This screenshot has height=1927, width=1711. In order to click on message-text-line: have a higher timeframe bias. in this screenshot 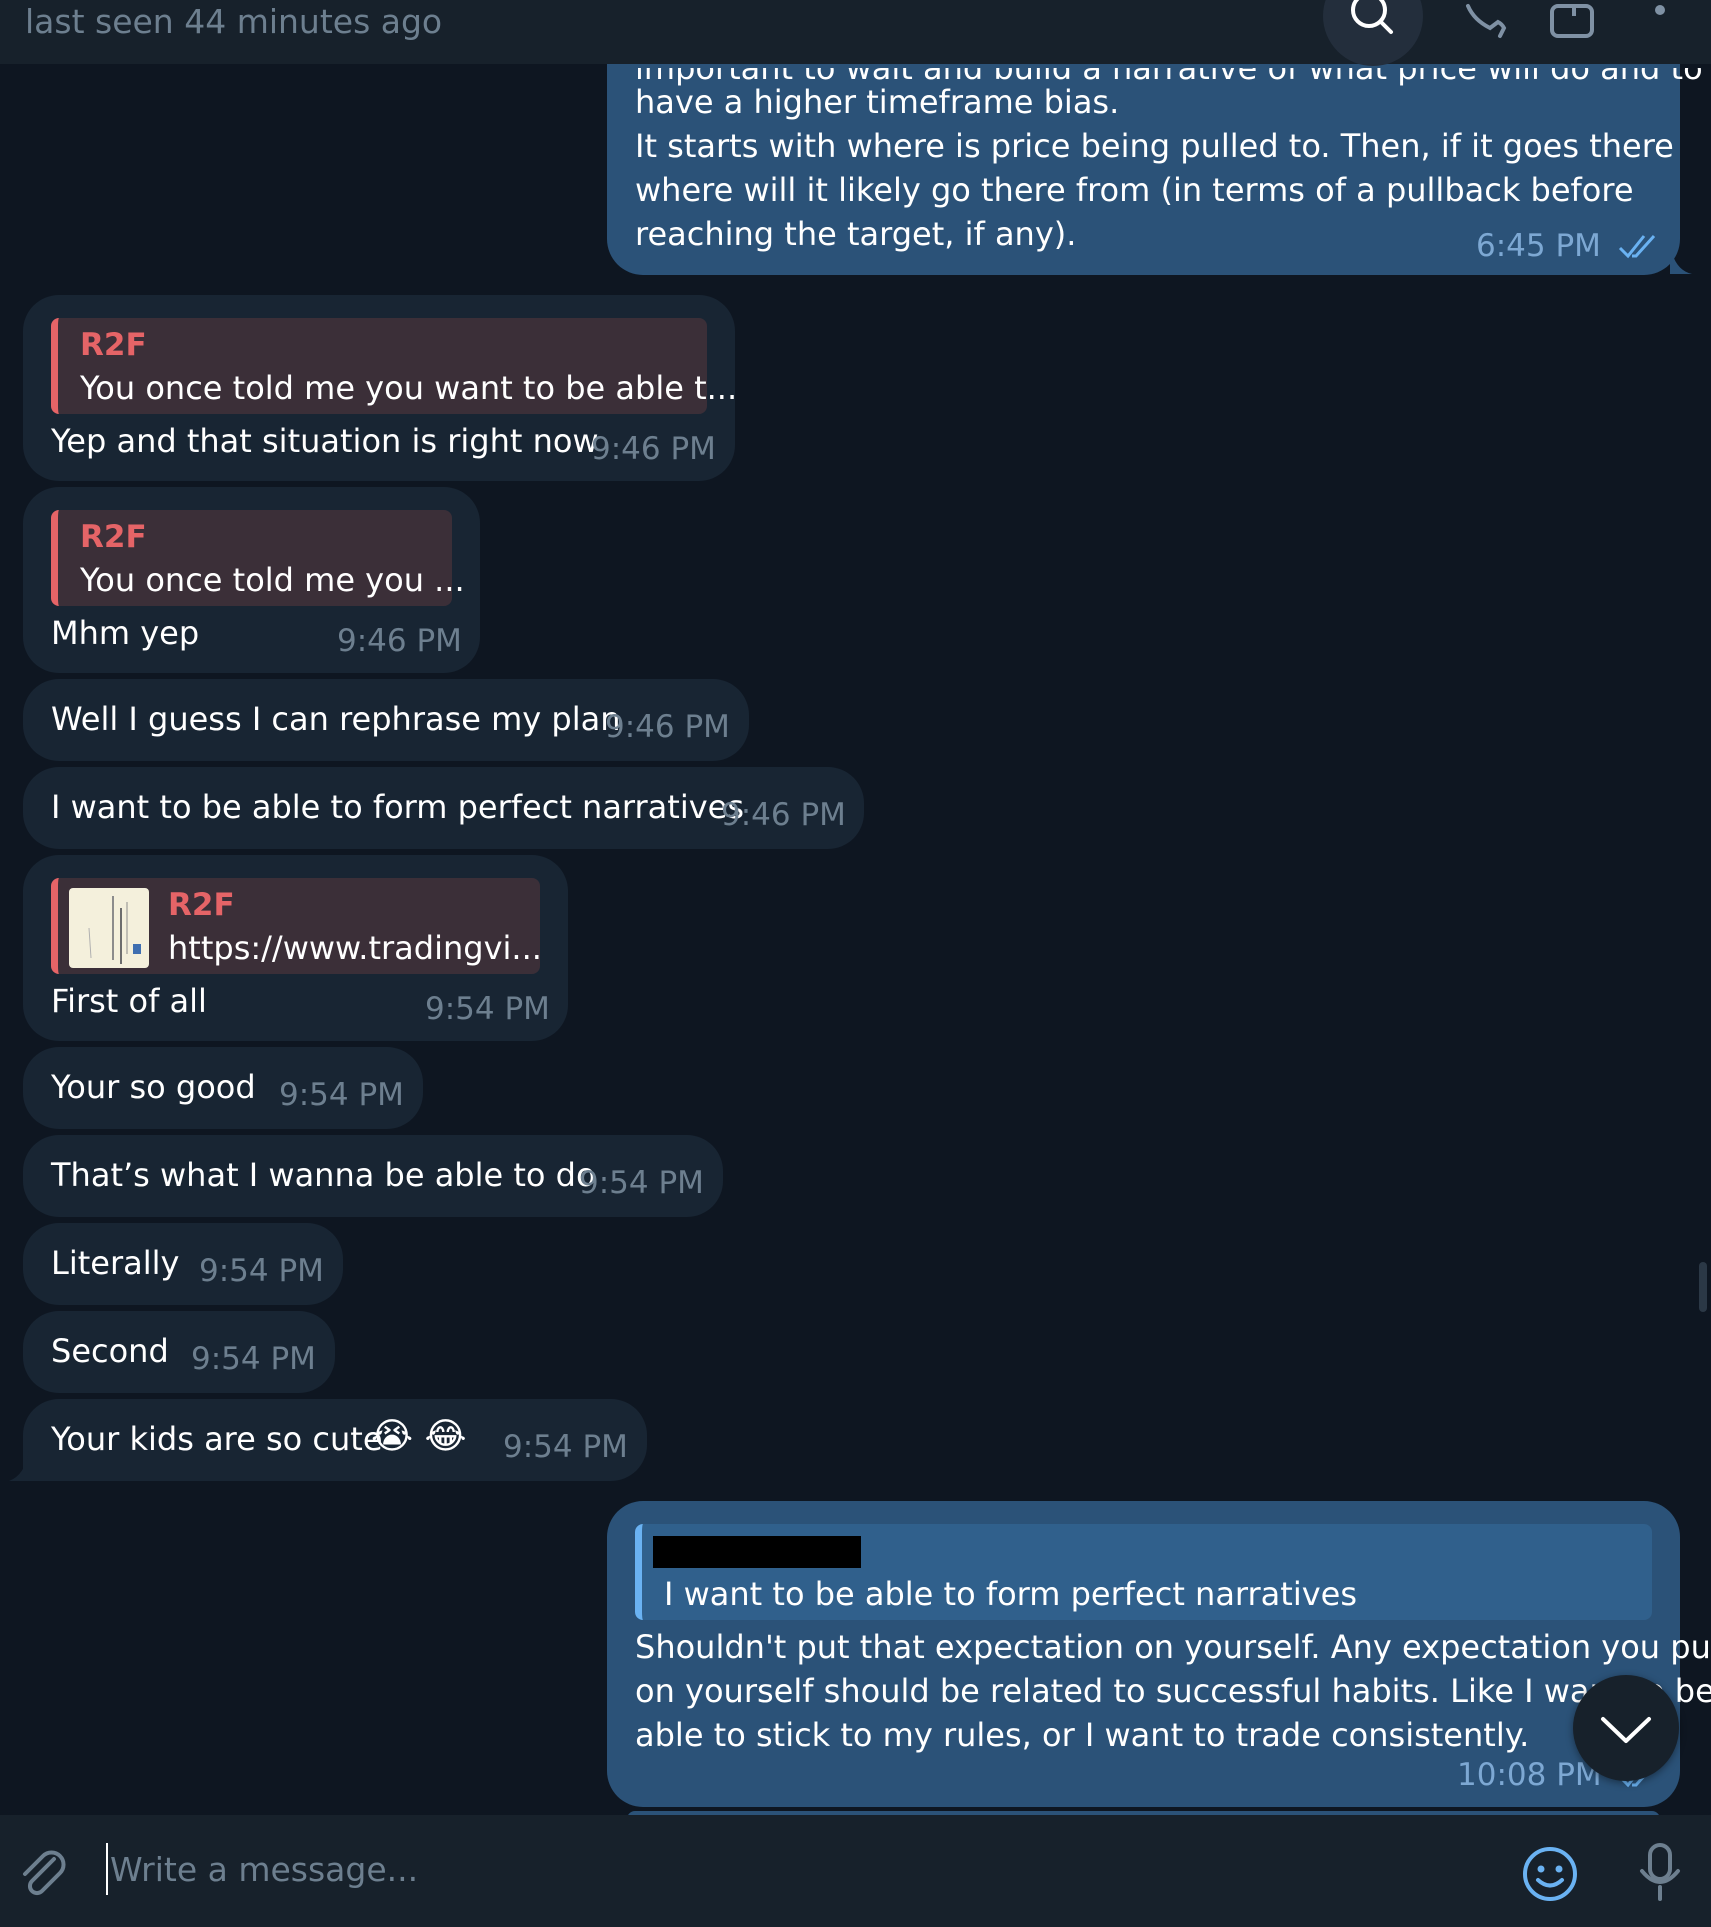, I will do `click(877, 102)`.